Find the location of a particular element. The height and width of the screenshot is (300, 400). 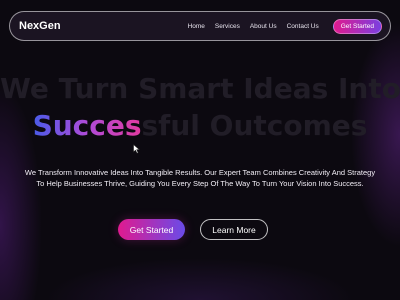

hero-title-highlight: Succes is located at coordinates (87, 125).